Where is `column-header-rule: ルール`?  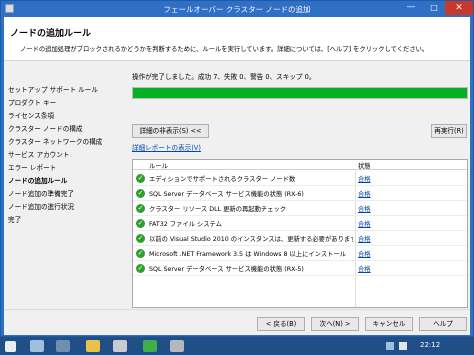
column-header-rule: ルール is located at coordinates (158, 165).